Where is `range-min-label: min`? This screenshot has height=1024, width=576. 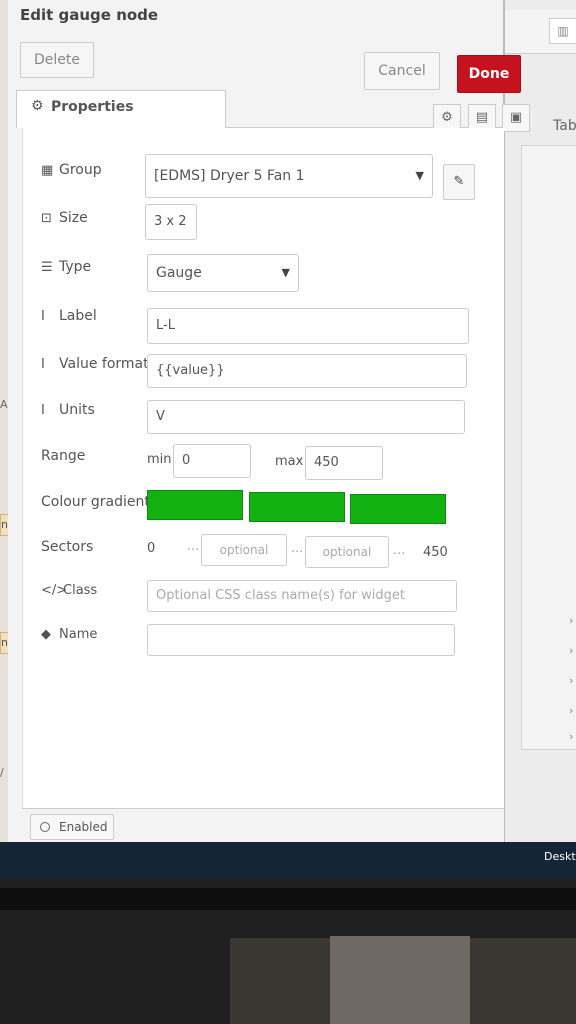 range-min-label: min is located at coordinates (159, 459).